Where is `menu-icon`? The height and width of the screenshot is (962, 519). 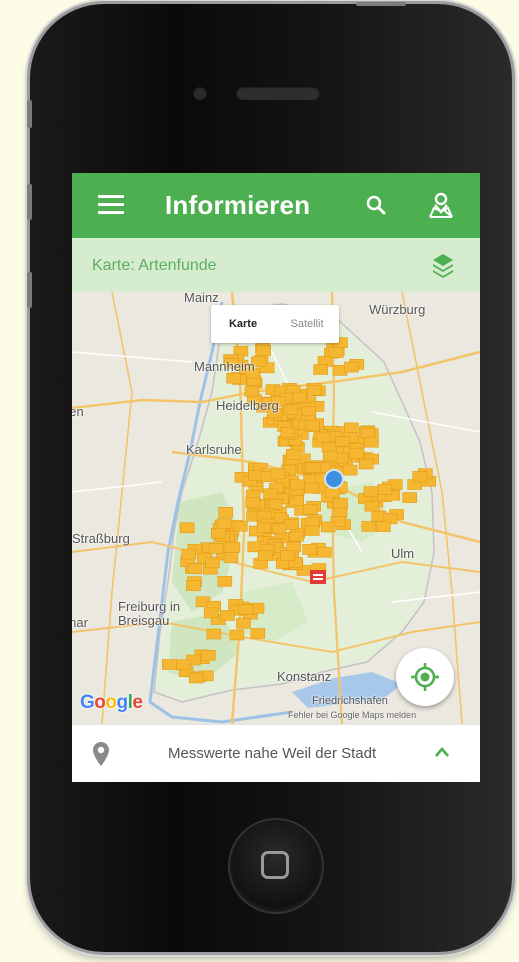
menu-icon is located at coordinates (111, 205).